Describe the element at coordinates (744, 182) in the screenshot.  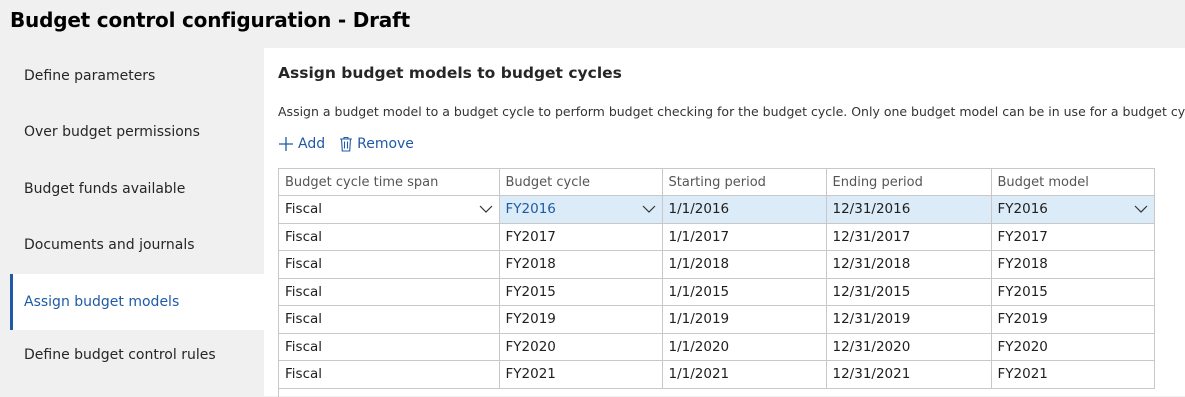
I see `column-header-starting-period: Starting period` at that location.